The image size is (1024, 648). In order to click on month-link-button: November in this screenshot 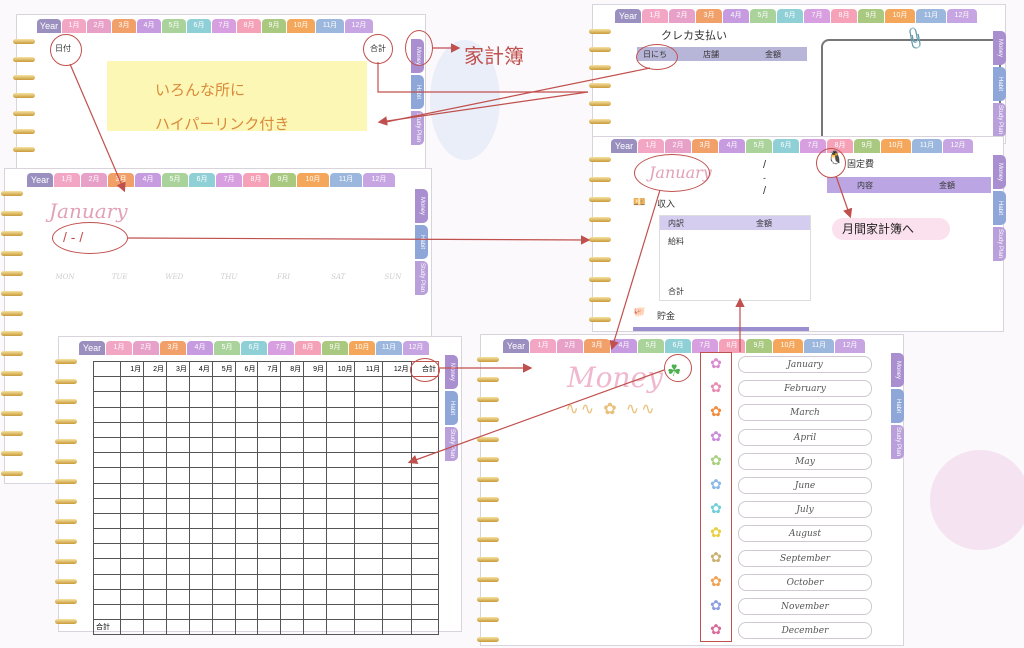, I will do `click(805, 606)`.